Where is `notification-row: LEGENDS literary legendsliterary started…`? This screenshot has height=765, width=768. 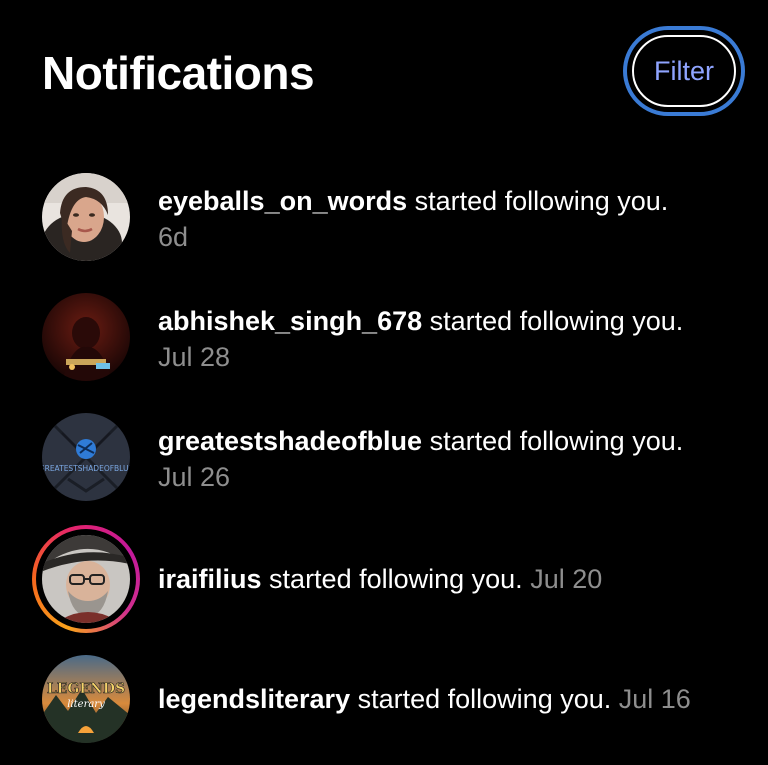
notification-row: LEGENDS literary legendsliterary started… is located at coordinates (384, 710).